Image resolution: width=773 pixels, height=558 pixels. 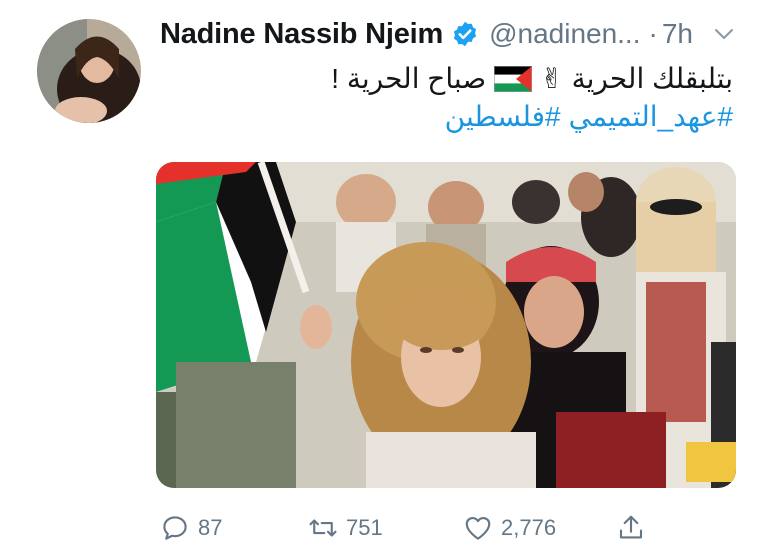 What do you see at coordinates (724, 34) in the screenshot?
I see `chevron-down-icon` at bounding box center [724, 34].